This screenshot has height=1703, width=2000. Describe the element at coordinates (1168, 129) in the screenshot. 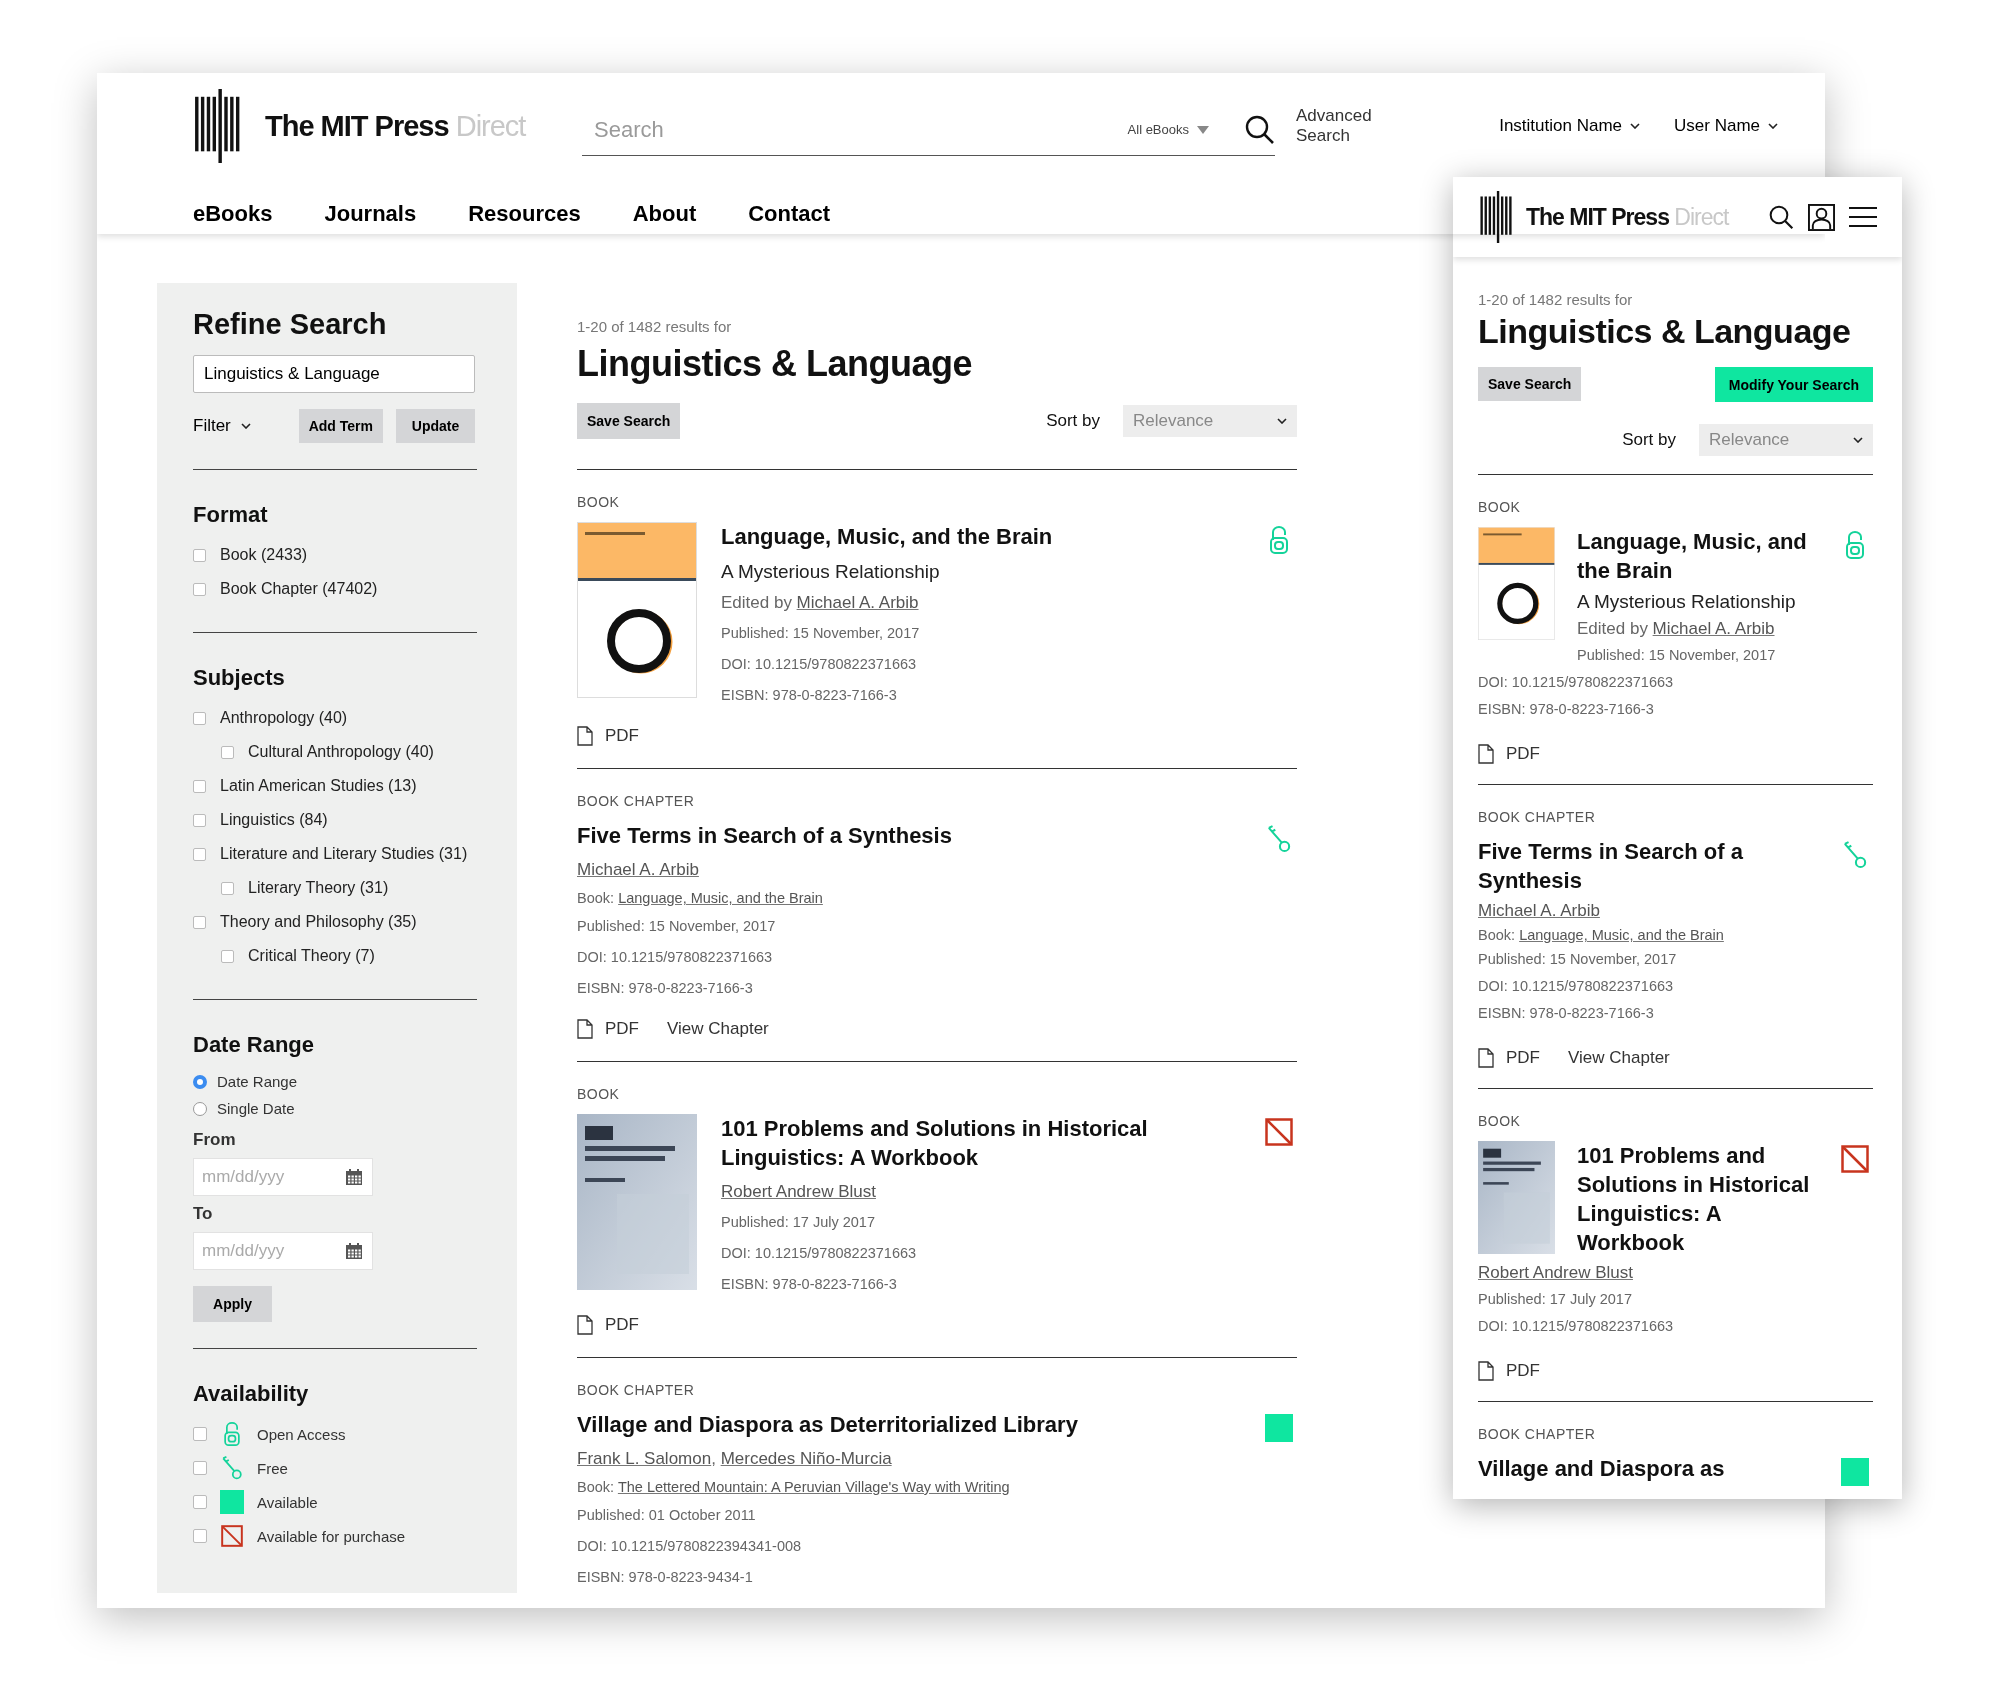

I see `scope-dropdown: All eBooks` at that location.